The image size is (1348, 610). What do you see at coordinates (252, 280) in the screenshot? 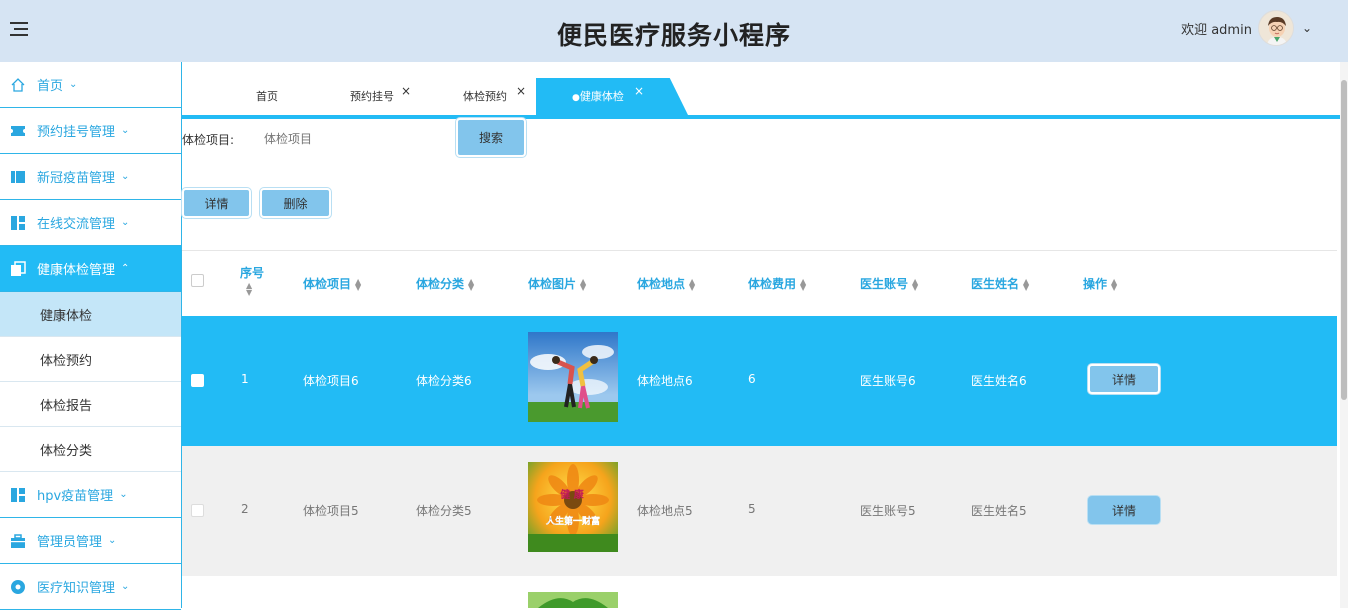
I see `column-header: 序号 ▲ ▼` at bounding box center [252, 280].